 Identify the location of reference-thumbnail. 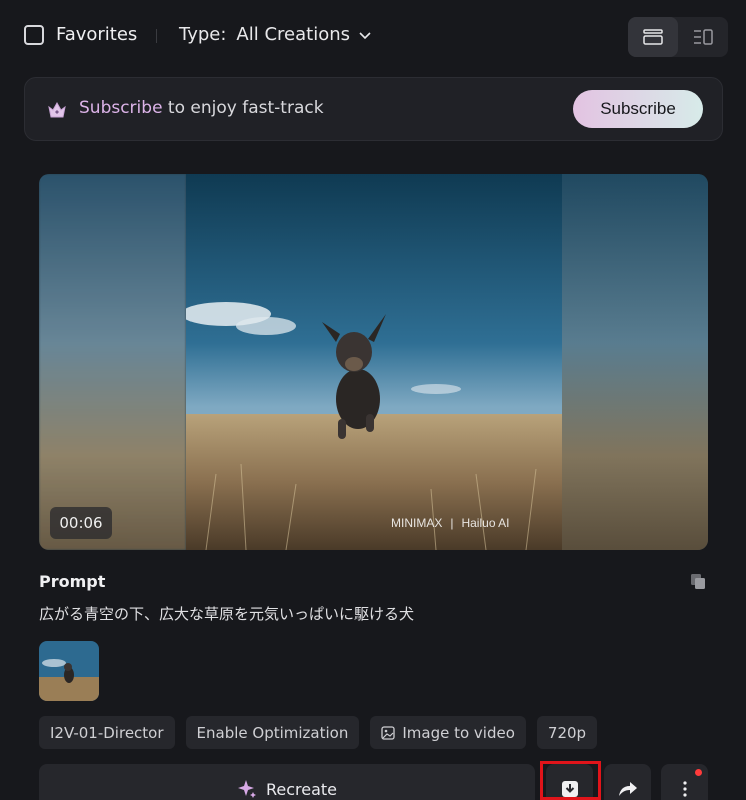
(69, 671).